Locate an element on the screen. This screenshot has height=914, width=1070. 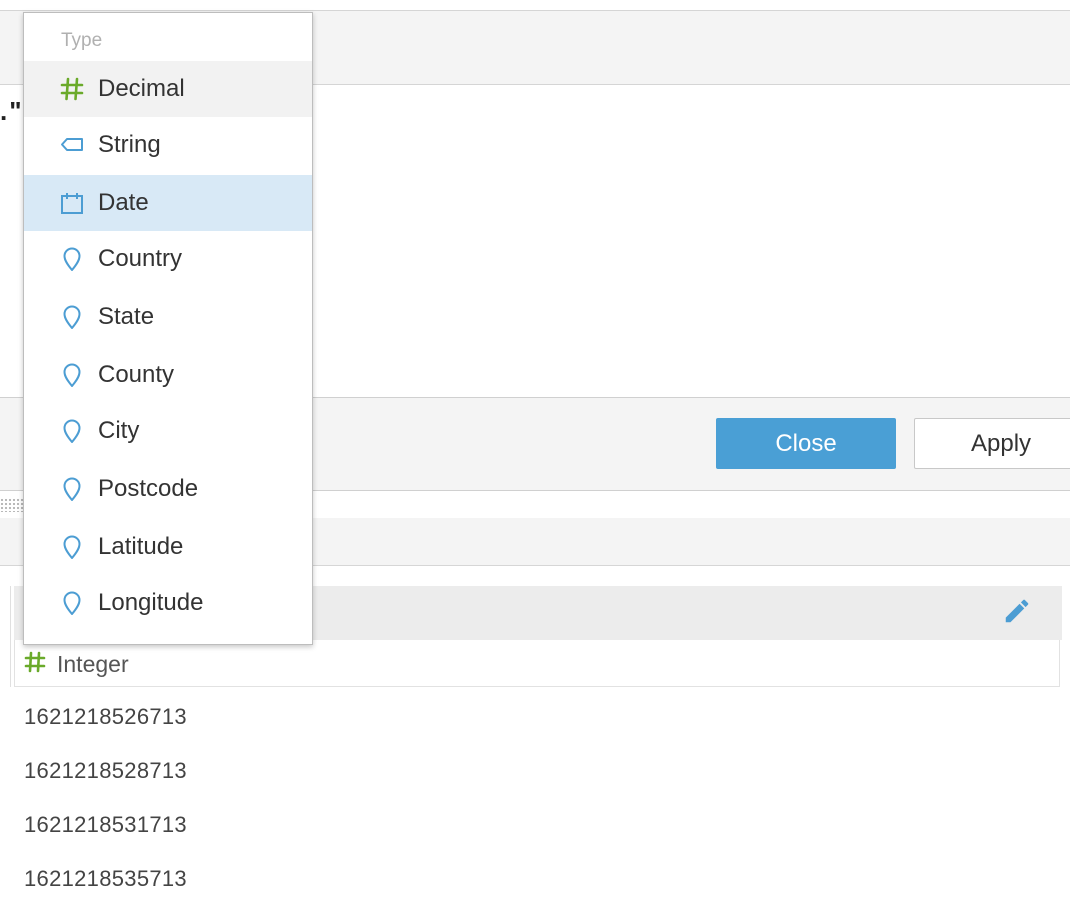
menu-item-postcode: Postcode is located at coordinates (168, 489).